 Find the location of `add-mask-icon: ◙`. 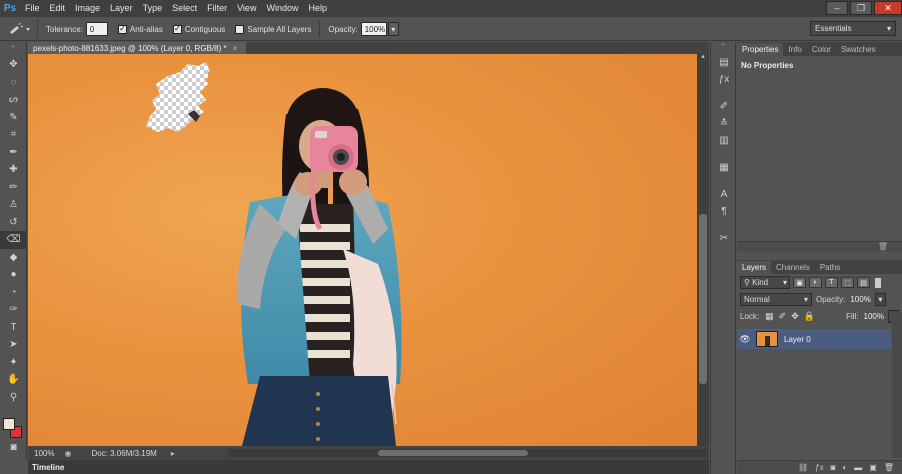

add-mask-icon: ◙ is located at coordinates (833, 467).